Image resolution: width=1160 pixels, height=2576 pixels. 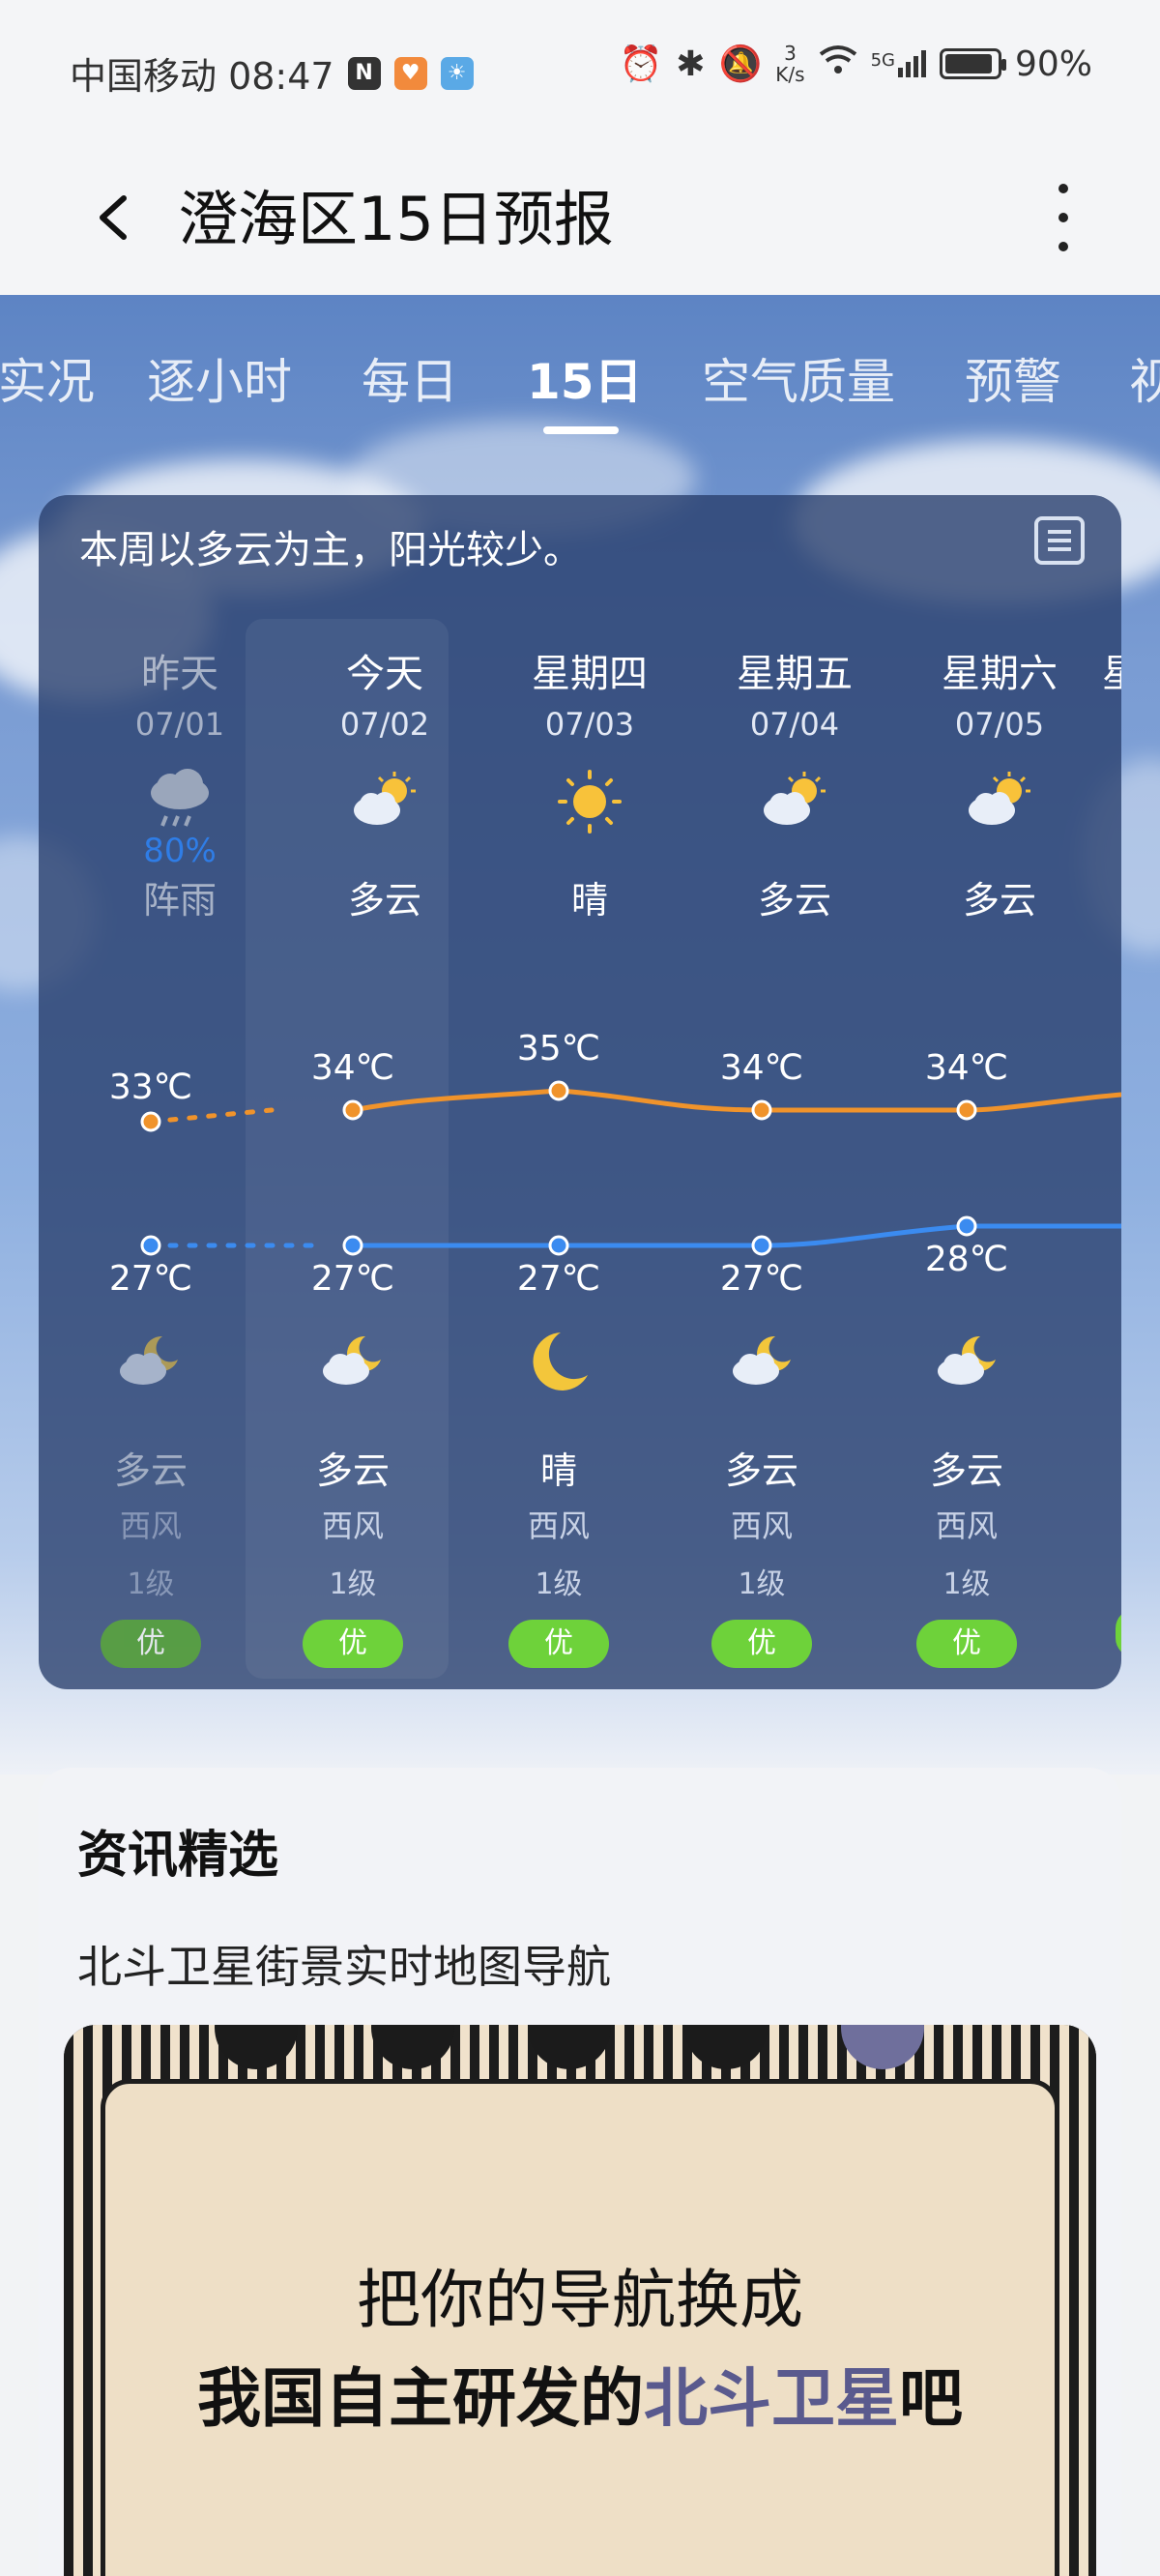 I want to click on date-label: 07/05, so click(x=999, y=724).